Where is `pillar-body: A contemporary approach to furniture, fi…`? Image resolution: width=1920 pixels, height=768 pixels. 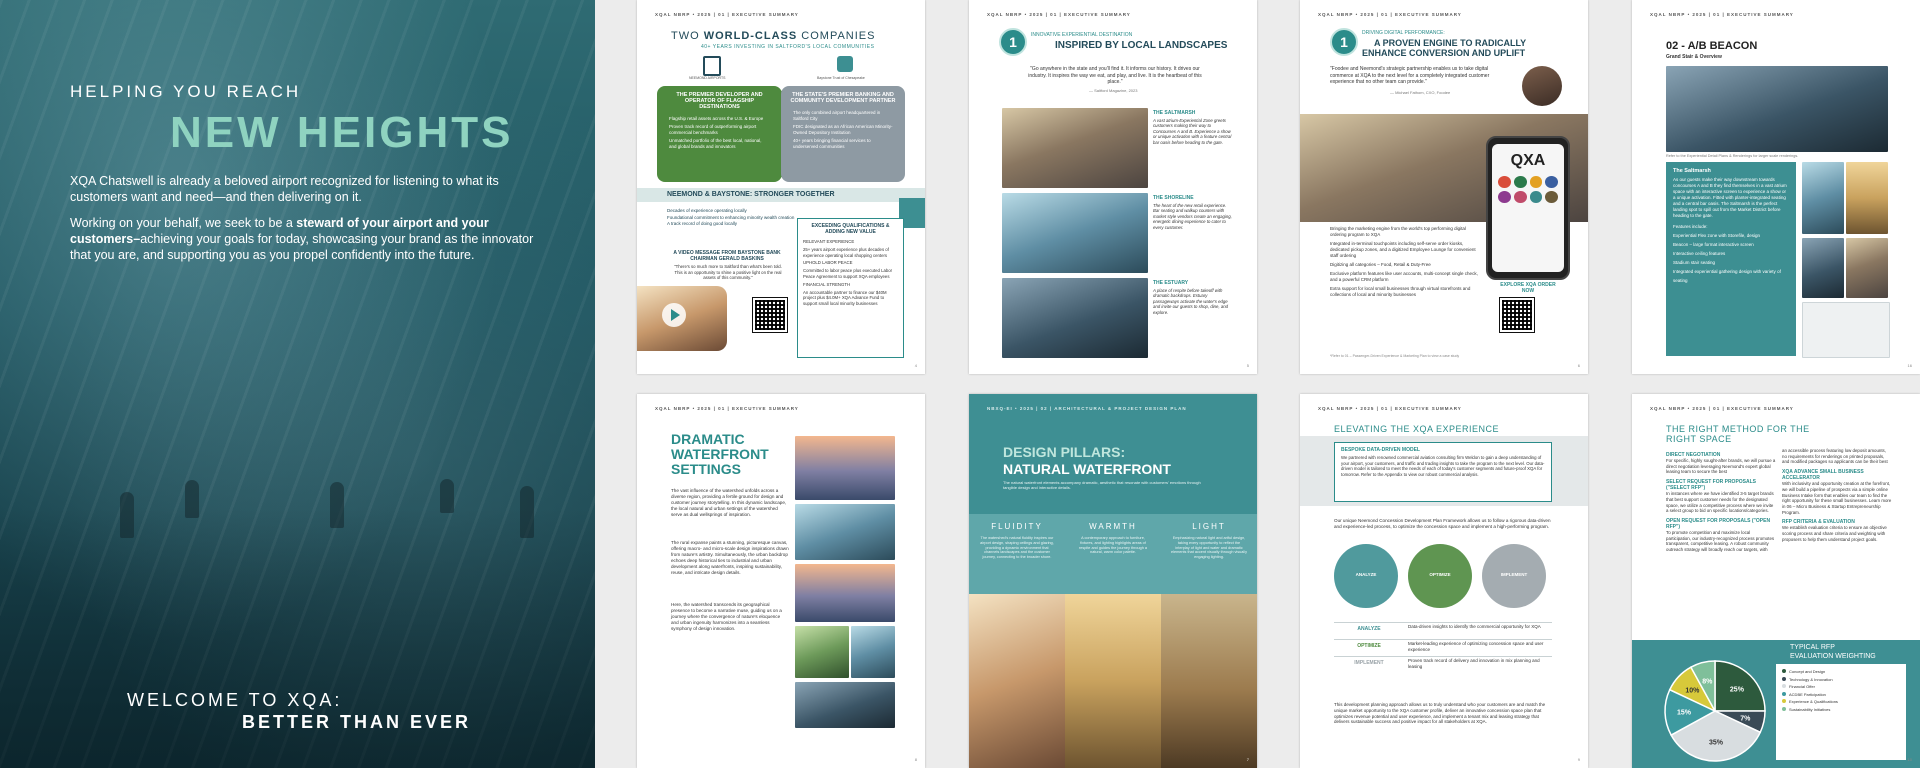
pillar-body: A contemporary approach to furniture, fi… is located at coordinates (1113, 545).